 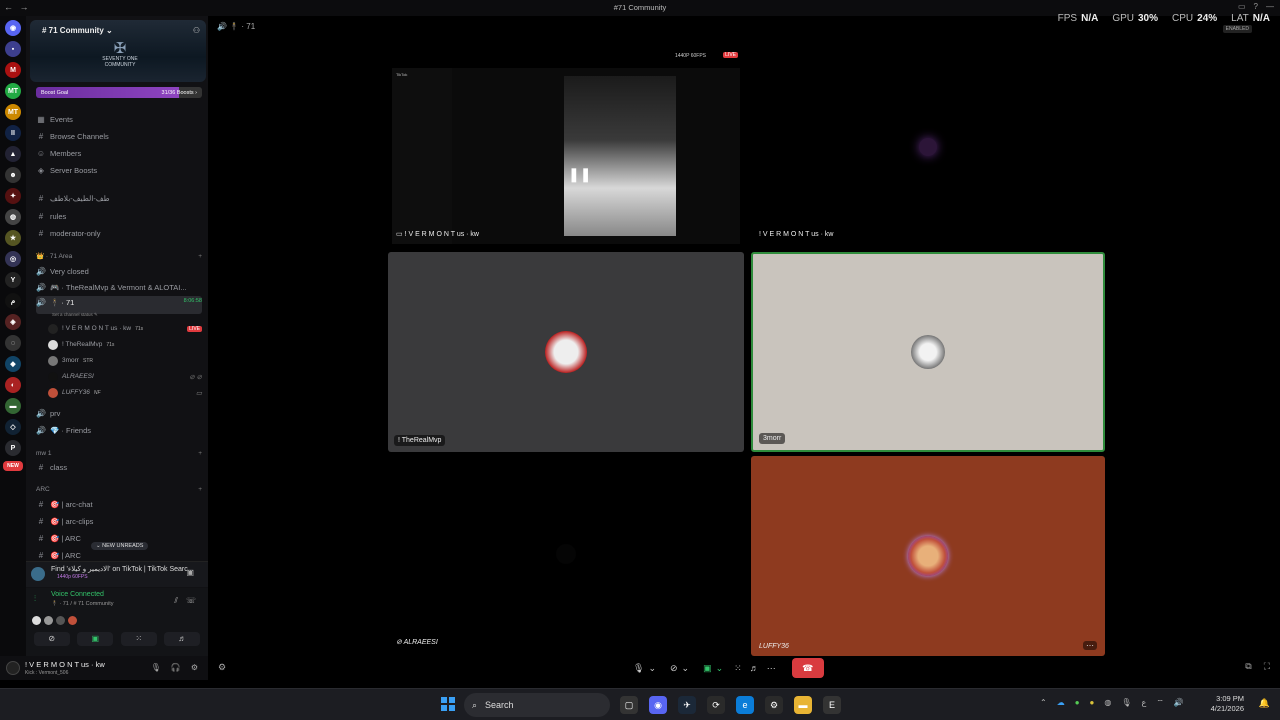 I want to click on voice-user: ! V E R M O N T us · kw 71s LIVE, so click(x=125, y=328).